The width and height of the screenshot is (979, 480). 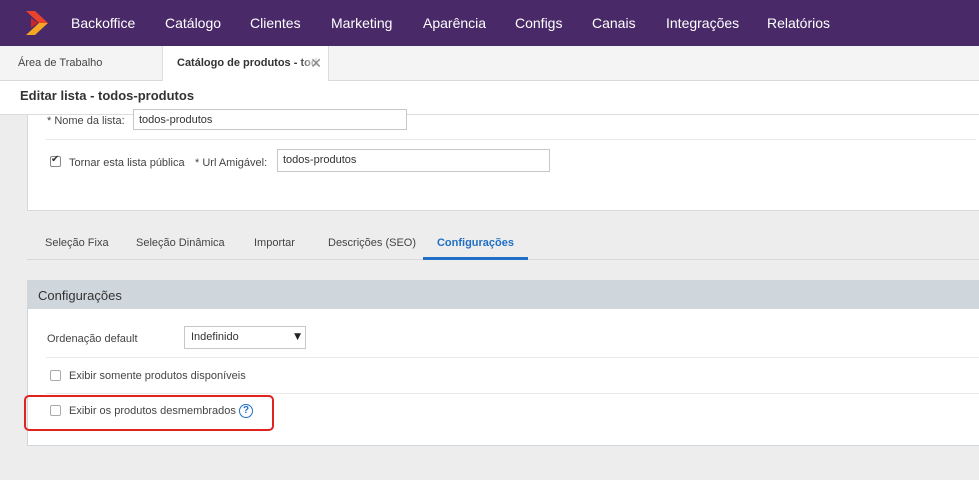 I want to click on tab-selecao-dinamica: Seleção Dinâmica, so click(x=180, y=244).